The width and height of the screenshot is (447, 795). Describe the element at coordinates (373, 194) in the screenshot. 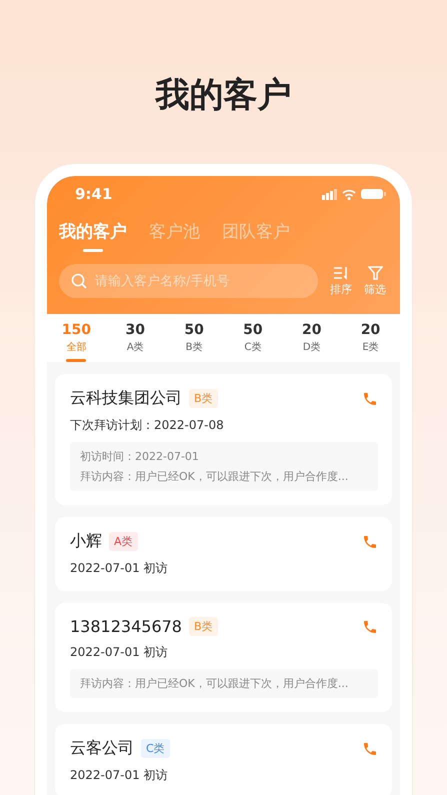

I see `battery-icon` at that location.